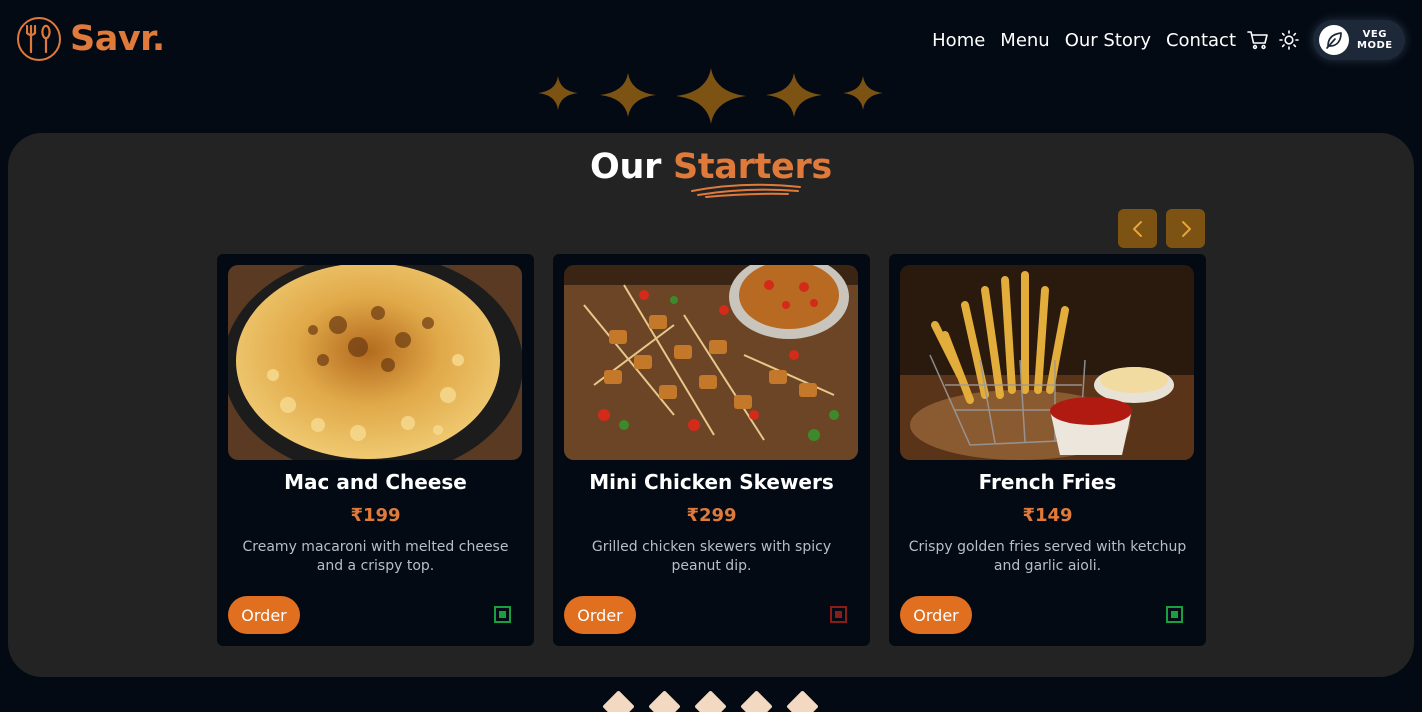 The width and height of the screenshot is (1422, 712). I want to click on carousel-next-button, so click(1185, 228).